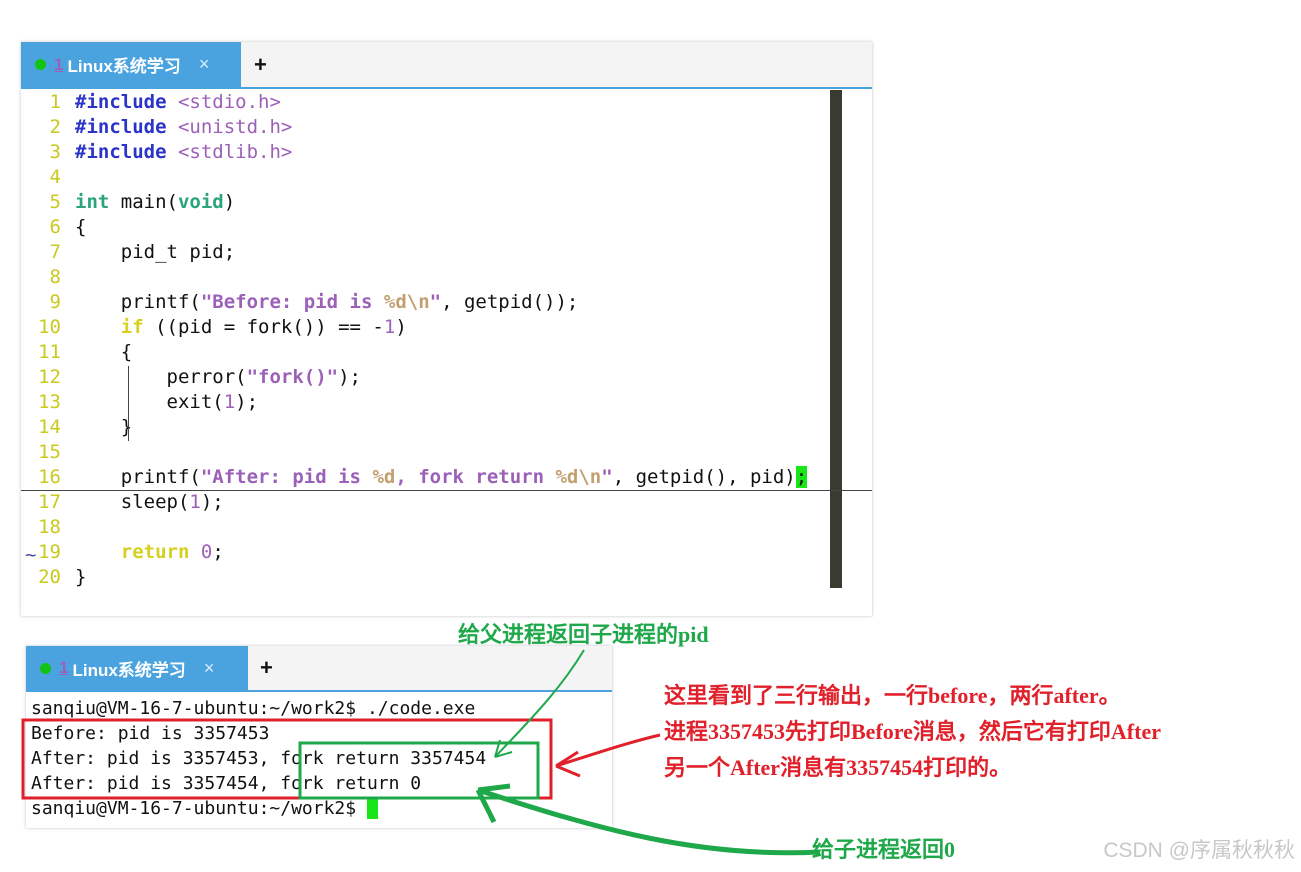  I want to click on line-number: 15, so click(49, 452).